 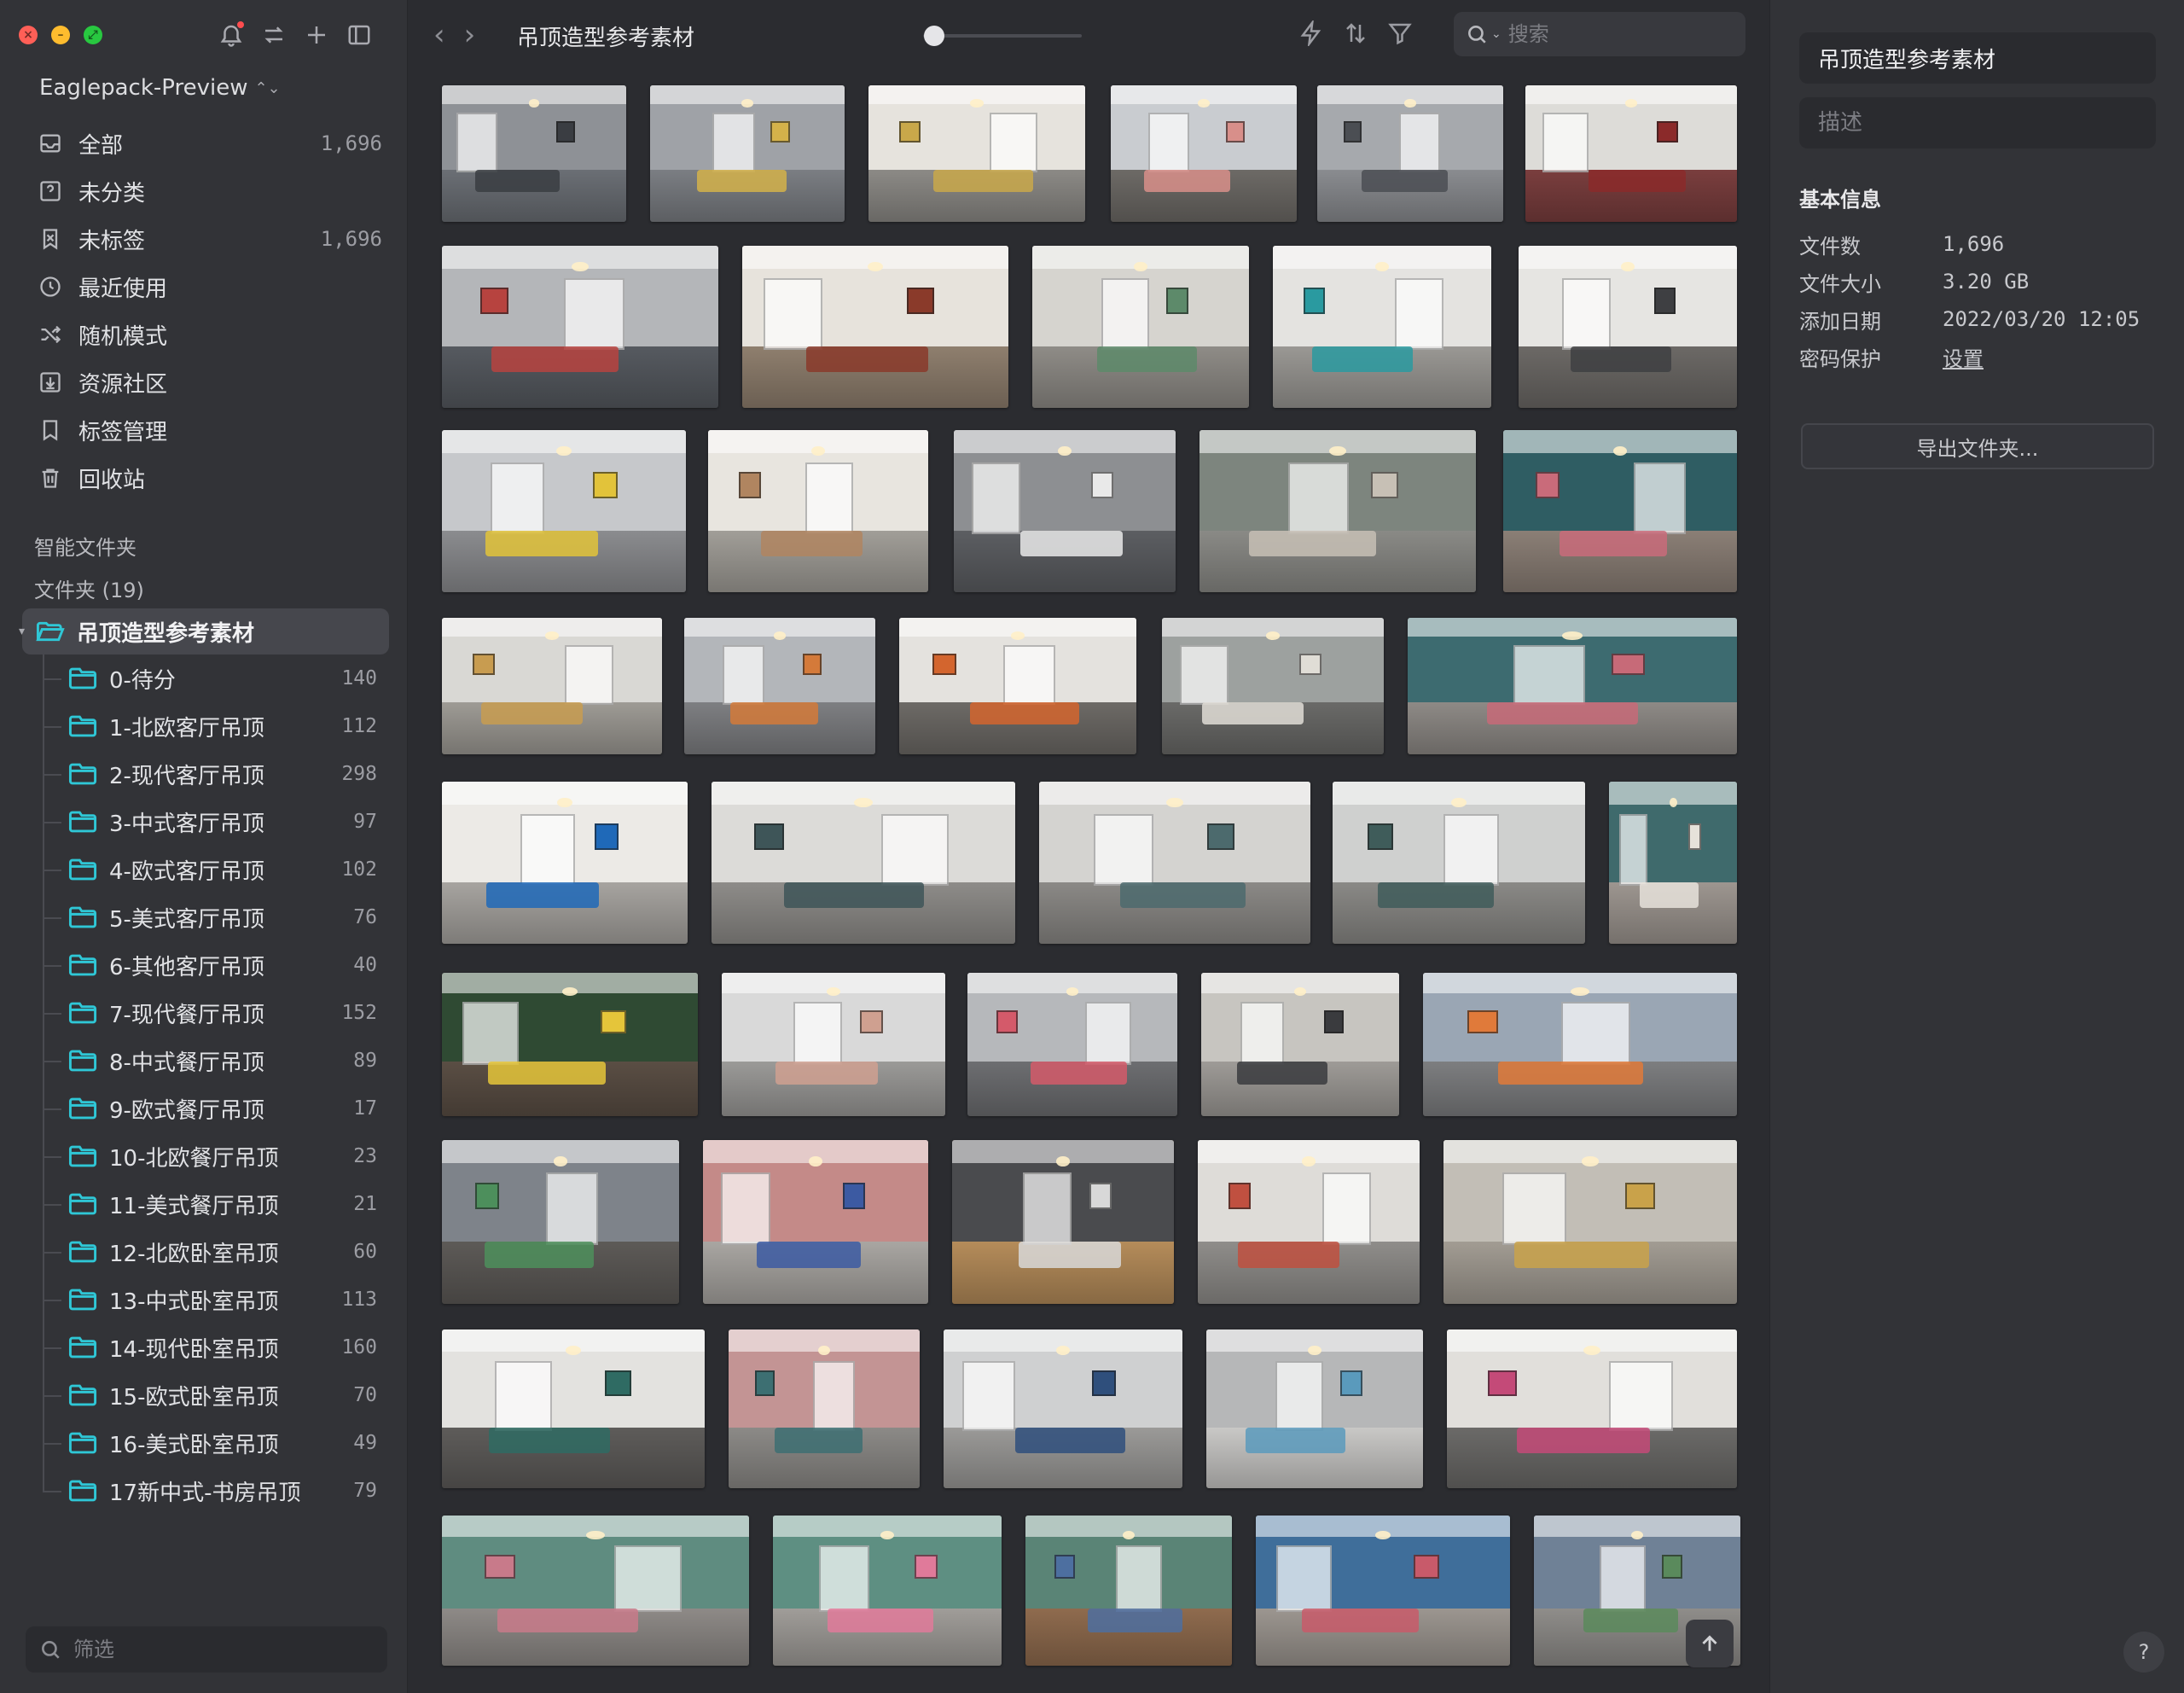 What do you see at coordinates (89, 588) in the screenshot?
I see `folders-header: 文件夹 (19)` at bounding box center [89, 588].